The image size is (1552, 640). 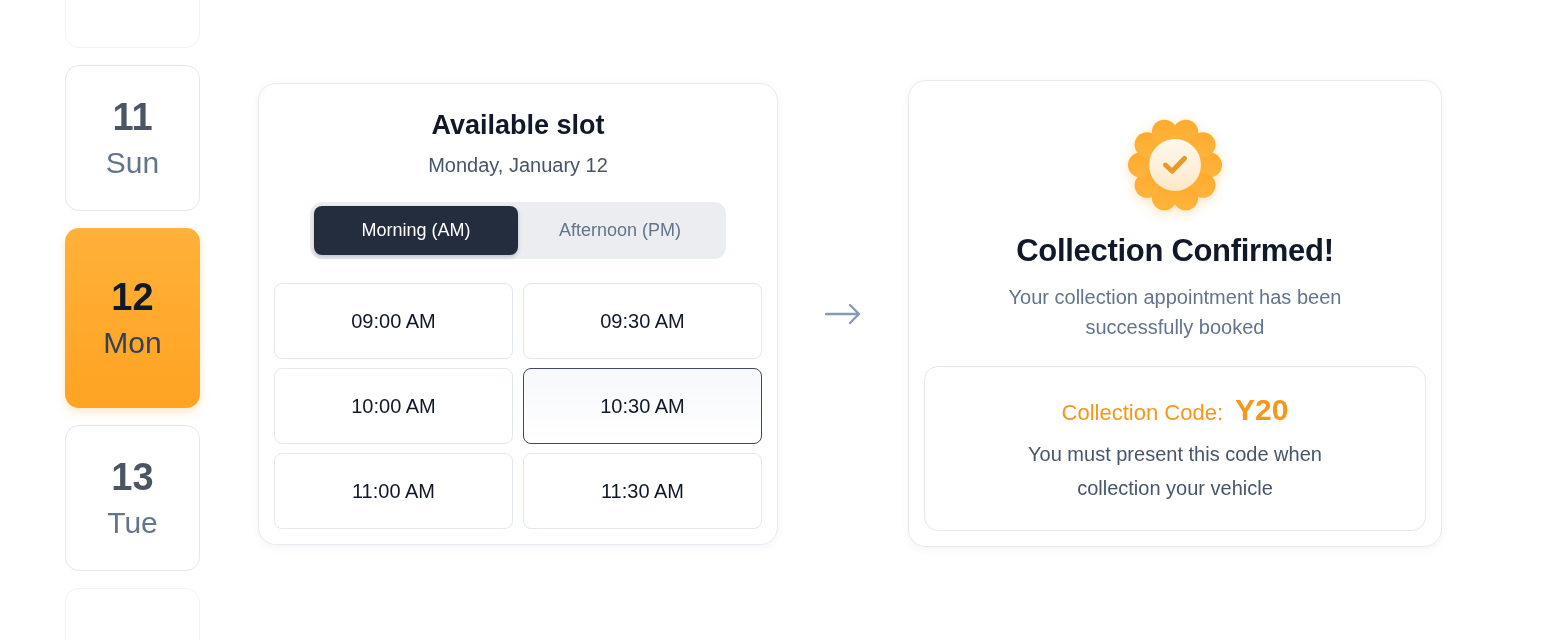 I want to click on period-tab: Afternoon (PM), so click(x=620, y=230).